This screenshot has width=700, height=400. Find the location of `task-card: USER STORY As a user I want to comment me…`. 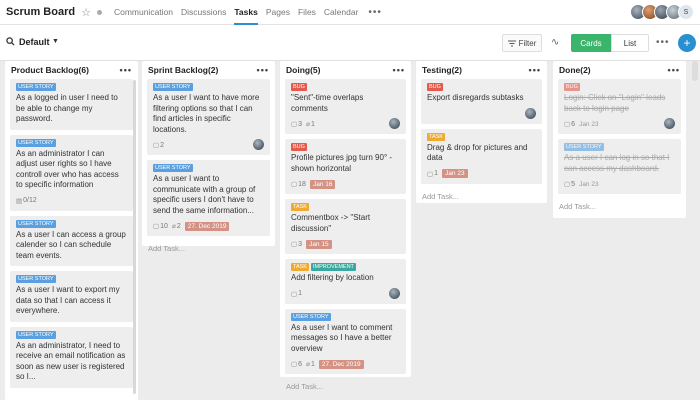

task-card: USER STORY As a user I want to comment me… is located at coordinates (345, 341).